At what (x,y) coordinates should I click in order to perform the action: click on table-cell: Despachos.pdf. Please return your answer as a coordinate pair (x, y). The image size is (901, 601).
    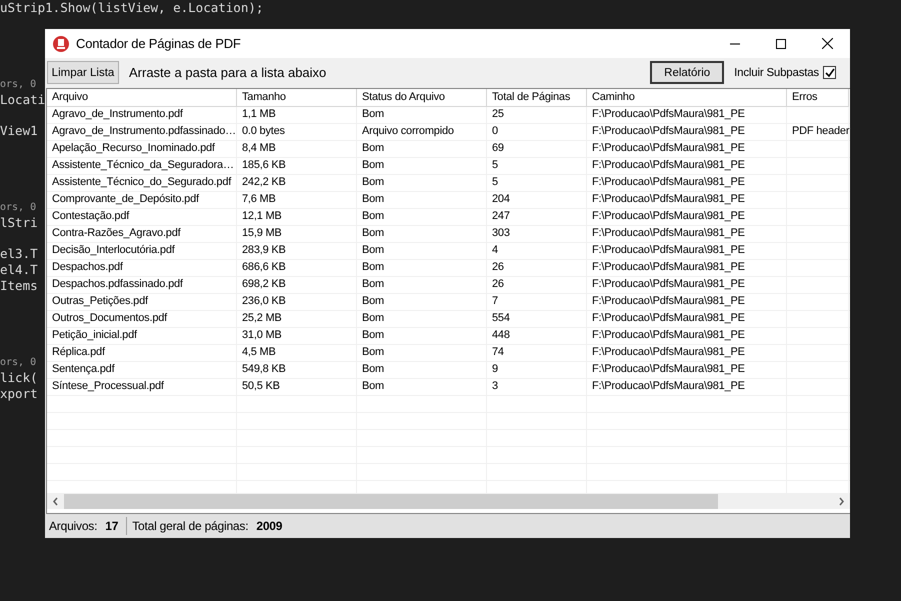
    Looking at the image, I should click on (142, 268).